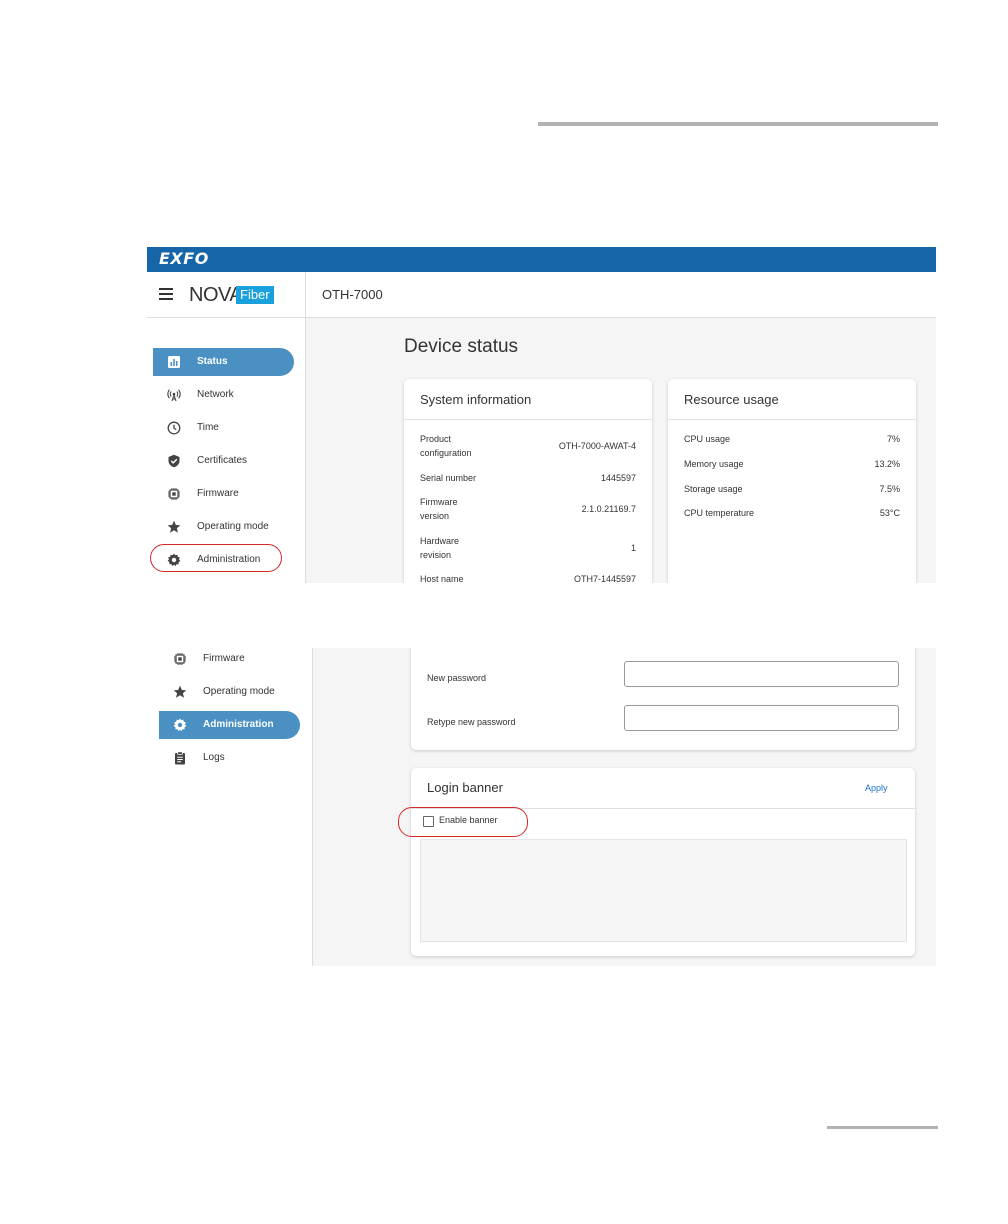  I want to click on retype-password-field, so click(761, 718).